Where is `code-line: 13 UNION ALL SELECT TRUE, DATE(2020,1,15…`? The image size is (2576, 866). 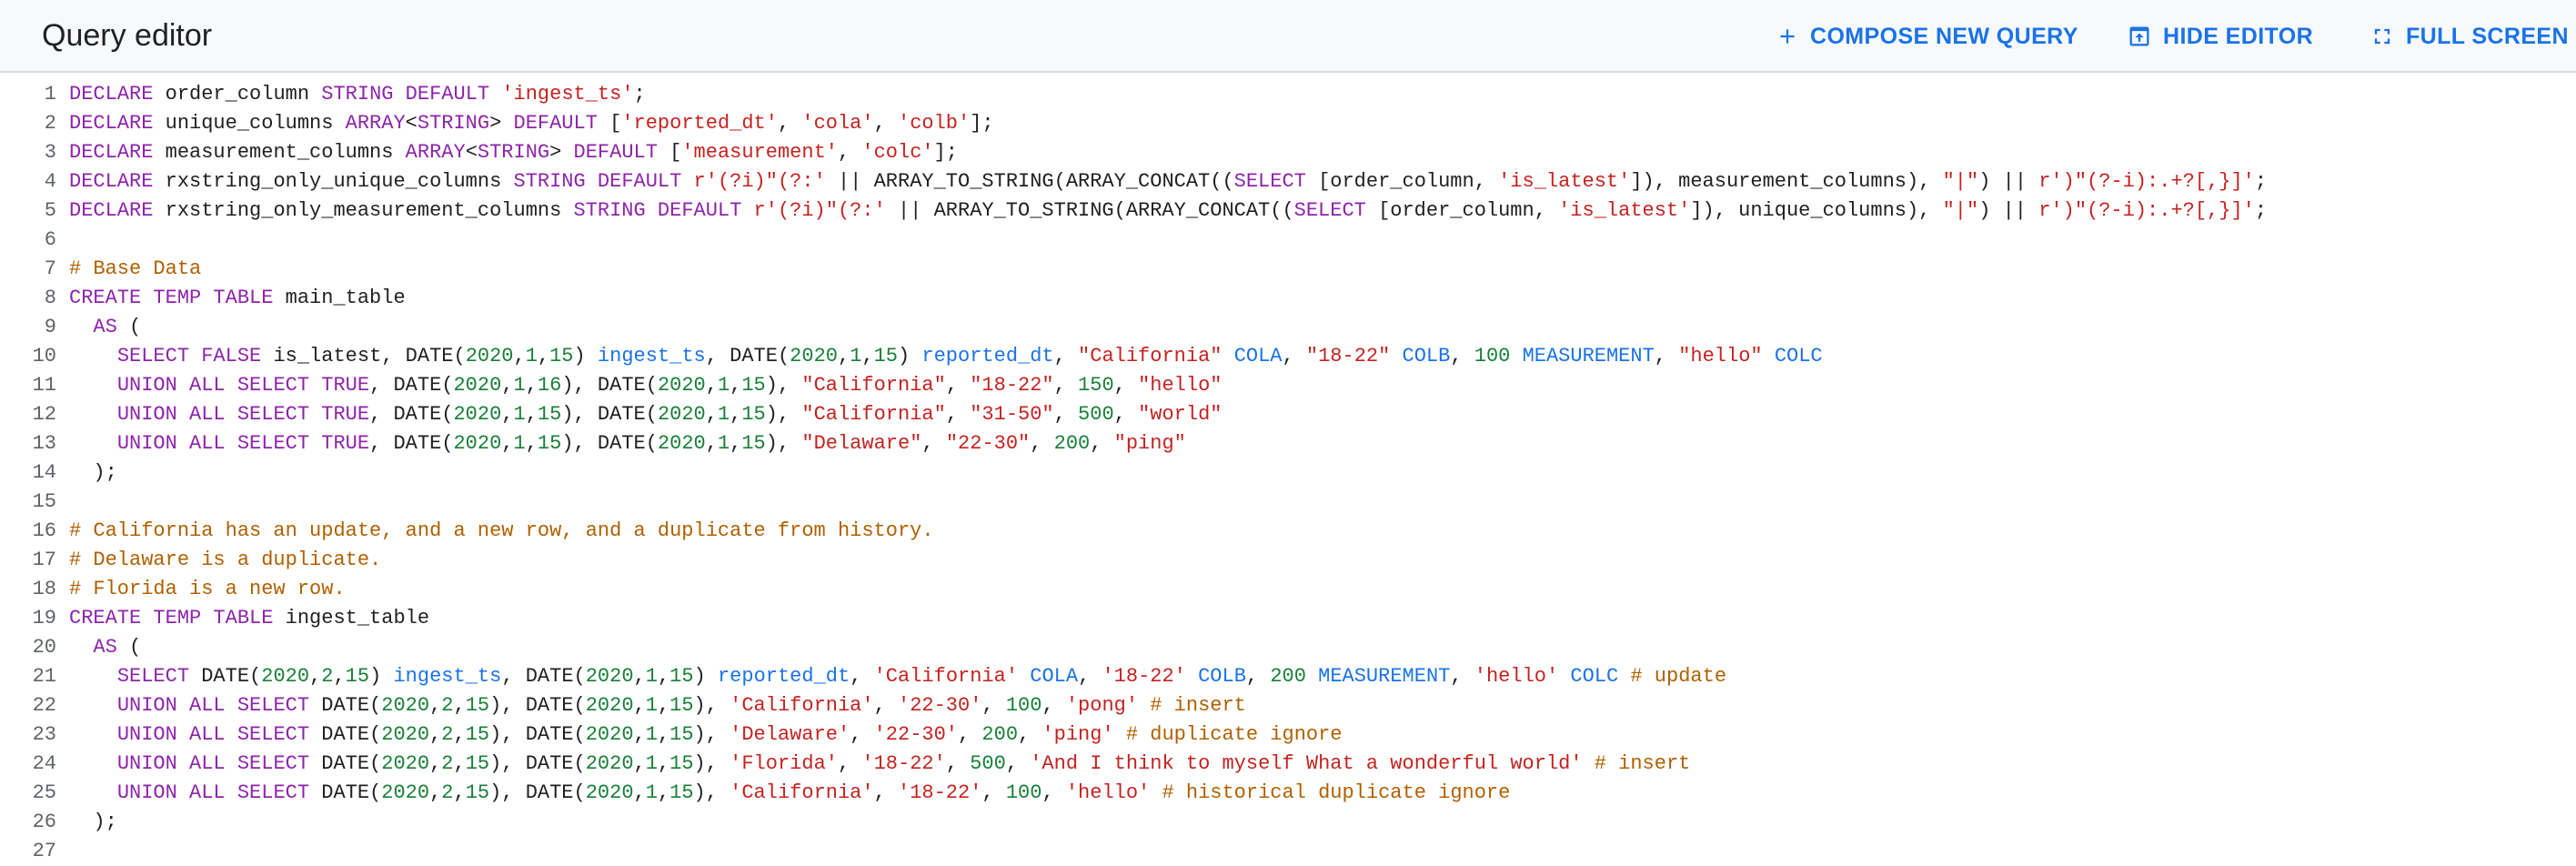
code-line: 13 UNION ALL SELECT TRUE, DATE(2020,1,15… is located at coordinates (1288, 443).